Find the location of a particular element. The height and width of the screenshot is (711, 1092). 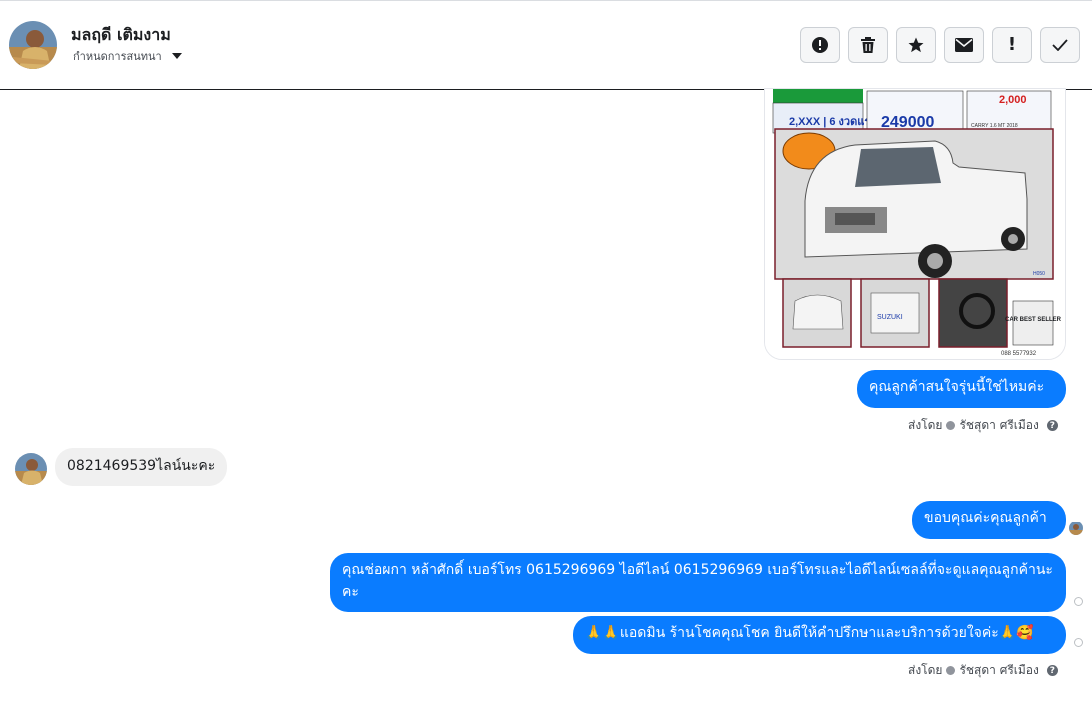

done-button is located at coordinates (1060, 45).